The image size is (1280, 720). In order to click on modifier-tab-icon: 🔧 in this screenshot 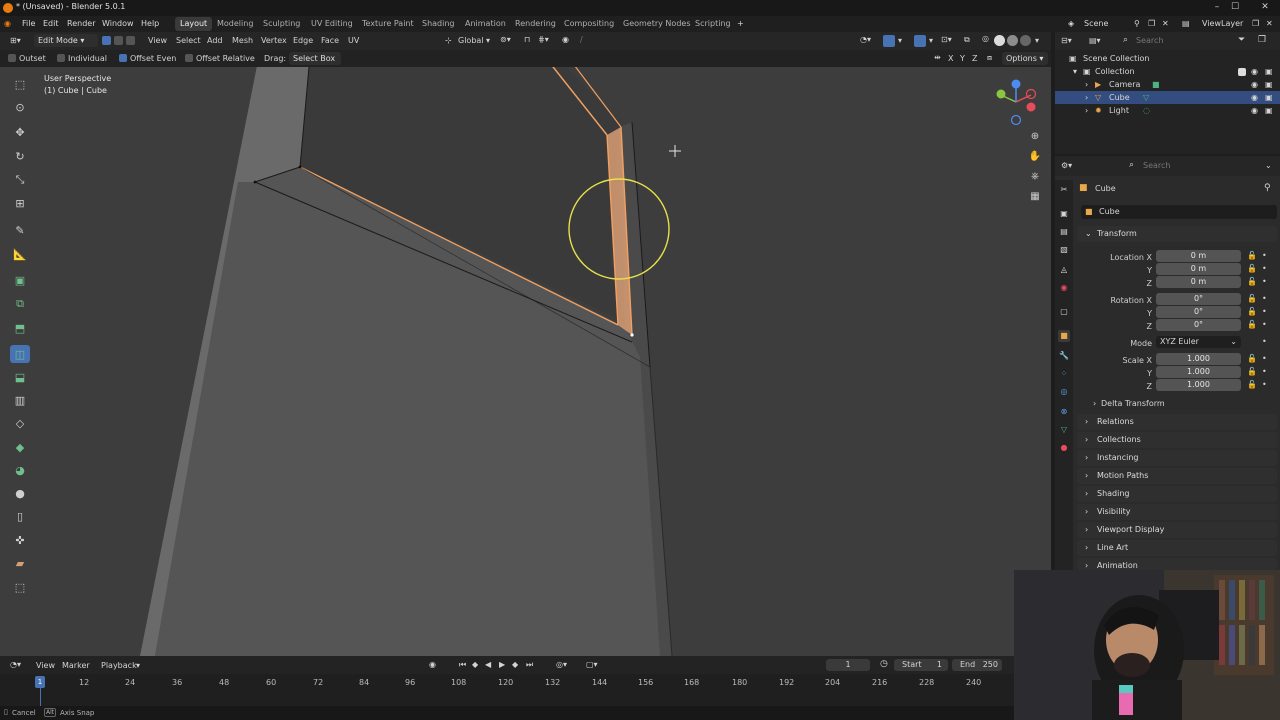, I will do `click(1064, 356)`.